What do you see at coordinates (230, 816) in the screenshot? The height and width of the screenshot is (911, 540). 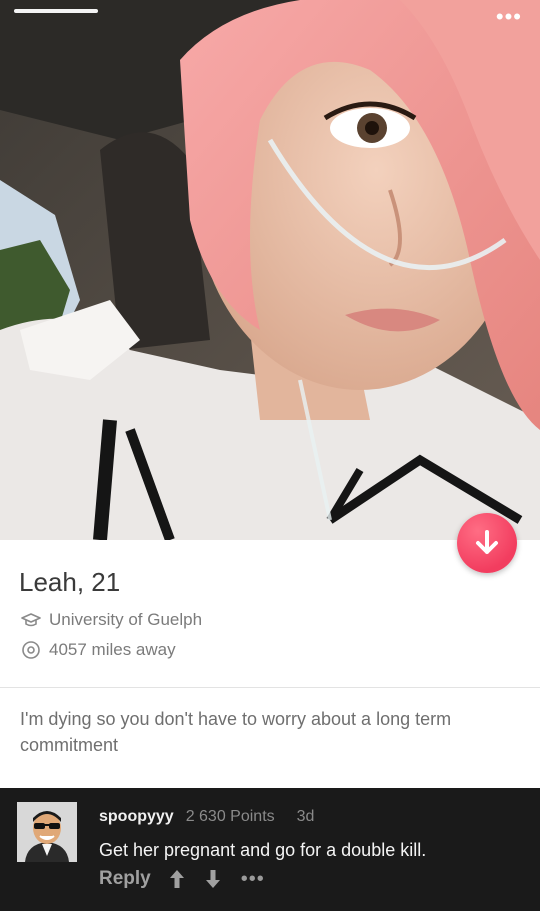 I see `comment-points: 2 630 Points` at bounding box center [230, 816].